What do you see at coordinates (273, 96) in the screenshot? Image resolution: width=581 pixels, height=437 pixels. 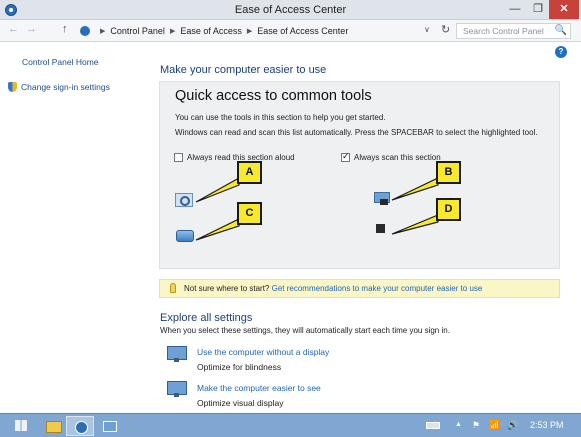 I see `quick-access-title: Quick access to common tools` at bounding box center [273, 96].